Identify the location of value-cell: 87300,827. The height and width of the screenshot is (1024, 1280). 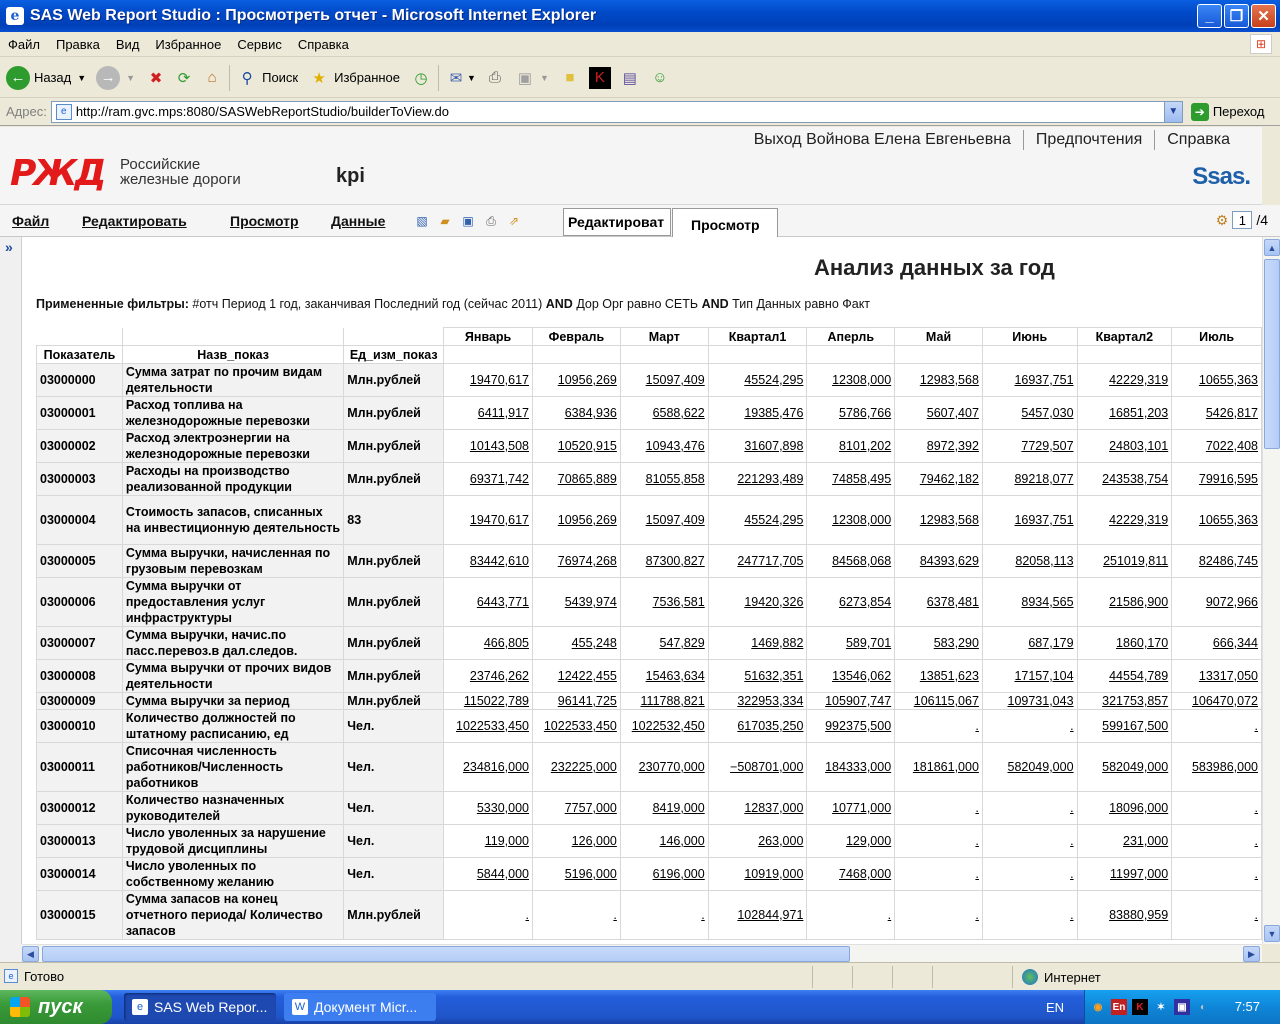
(664, 561).